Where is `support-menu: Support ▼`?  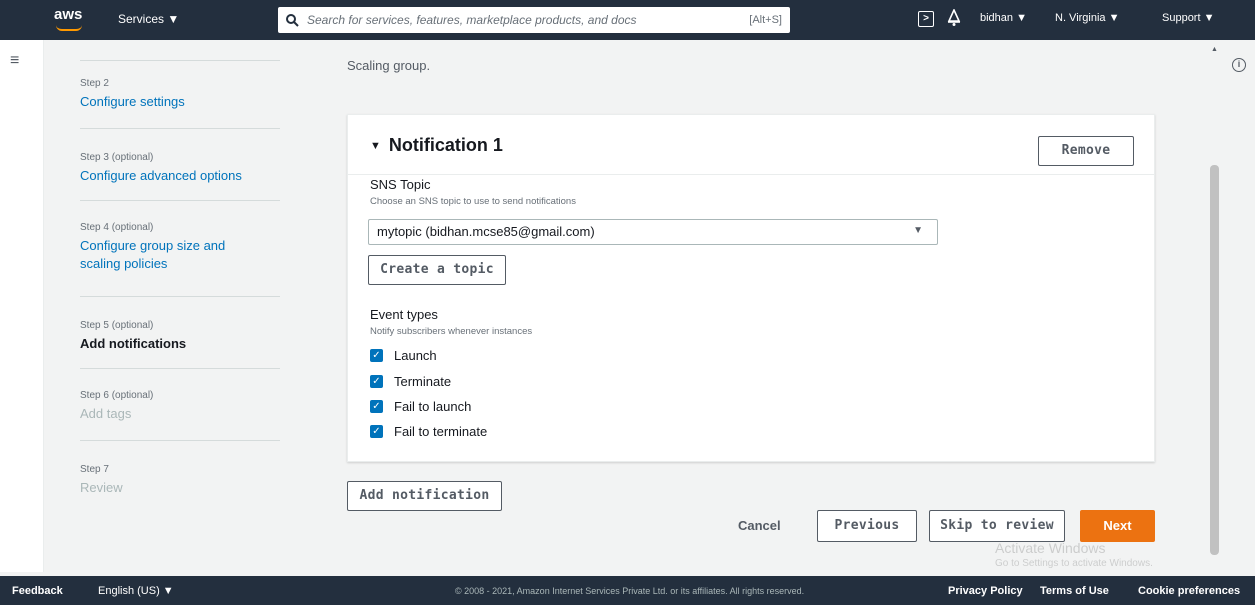
support-menu: Support ▼ is located at coordinates (1188, 18).